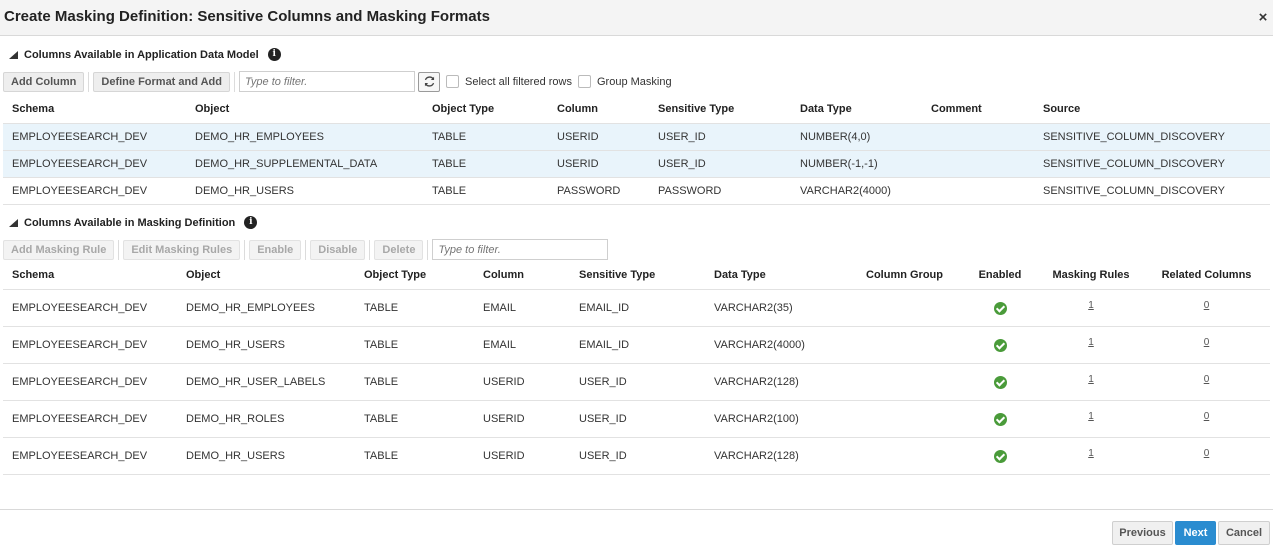 The image size is (1273, 545). Describe the element at coordinates (978, 110) in the screenshot. I see `column-header: Comment` at that location.